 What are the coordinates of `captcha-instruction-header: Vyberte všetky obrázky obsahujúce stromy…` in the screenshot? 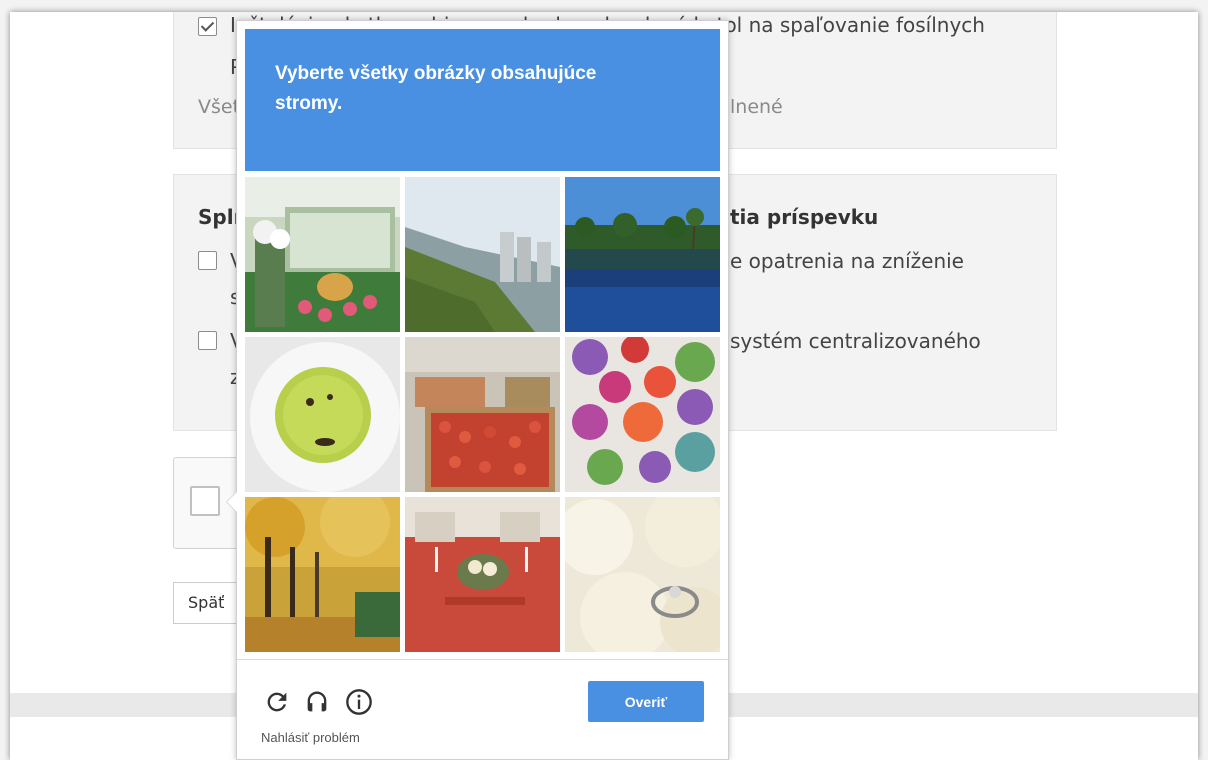 It's located at (482, 100).